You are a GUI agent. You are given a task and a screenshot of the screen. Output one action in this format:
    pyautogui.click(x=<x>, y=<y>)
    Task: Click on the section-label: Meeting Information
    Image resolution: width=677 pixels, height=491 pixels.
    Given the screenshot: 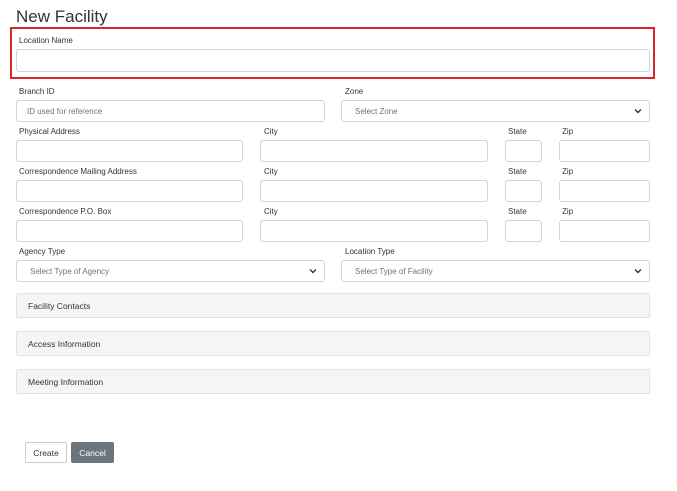 What is the action you would take?
    pyautogui.click(x=66, y=381)
    